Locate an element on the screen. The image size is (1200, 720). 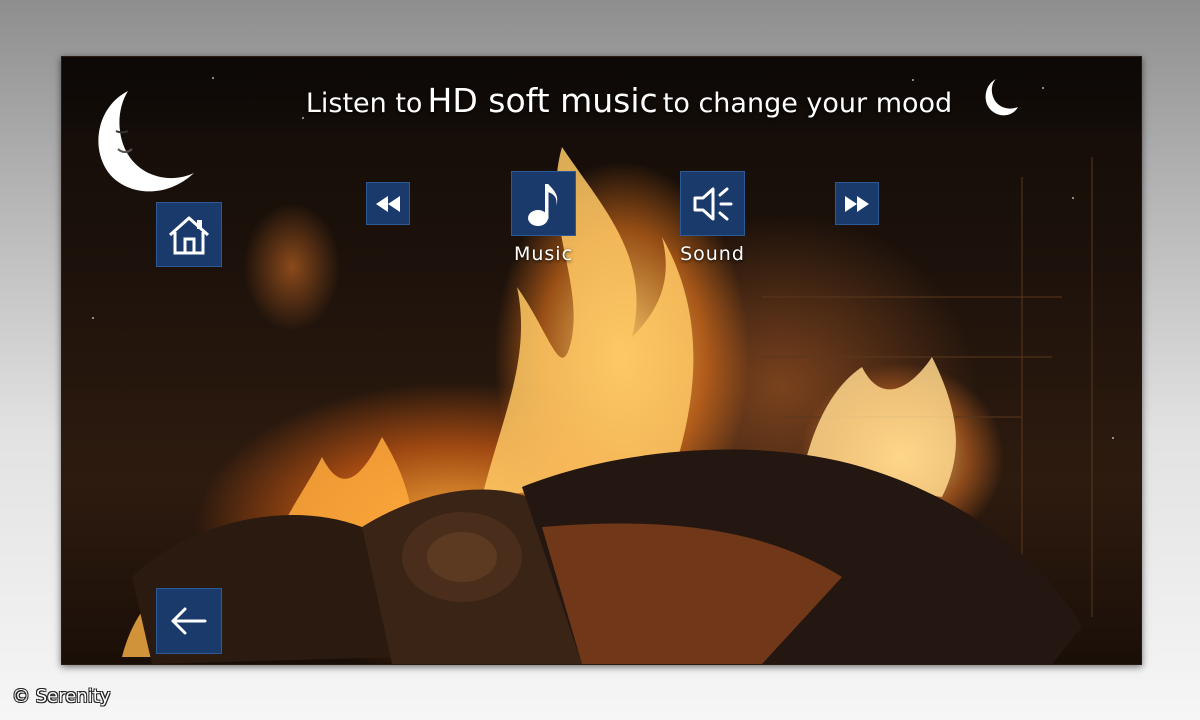
back-arrow-icon is located at coordinates (189, 621).